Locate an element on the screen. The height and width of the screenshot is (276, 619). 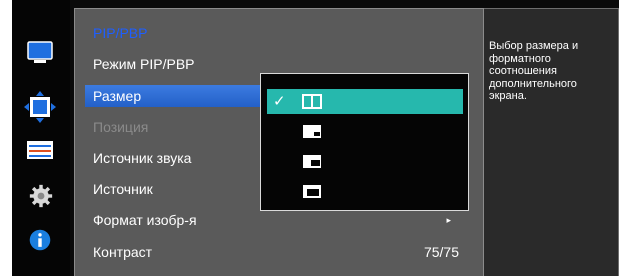
pip-large-icon is located at coordinates (312, 191).